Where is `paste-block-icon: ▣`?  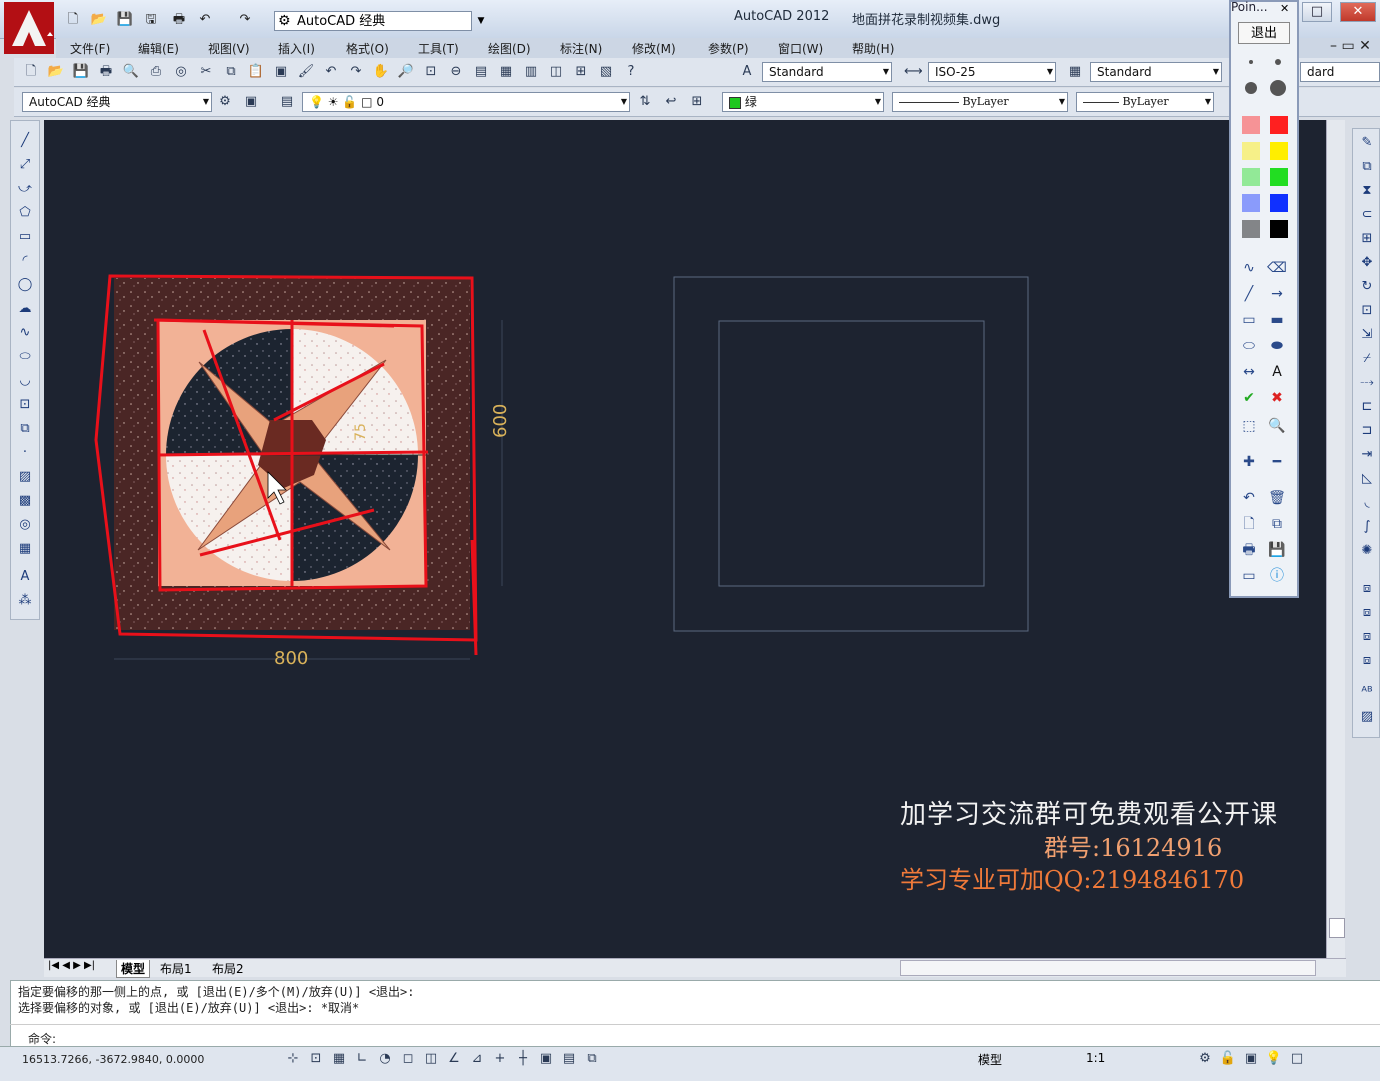 paste-block-icon: ▣ is located at coordinates (281, 72).